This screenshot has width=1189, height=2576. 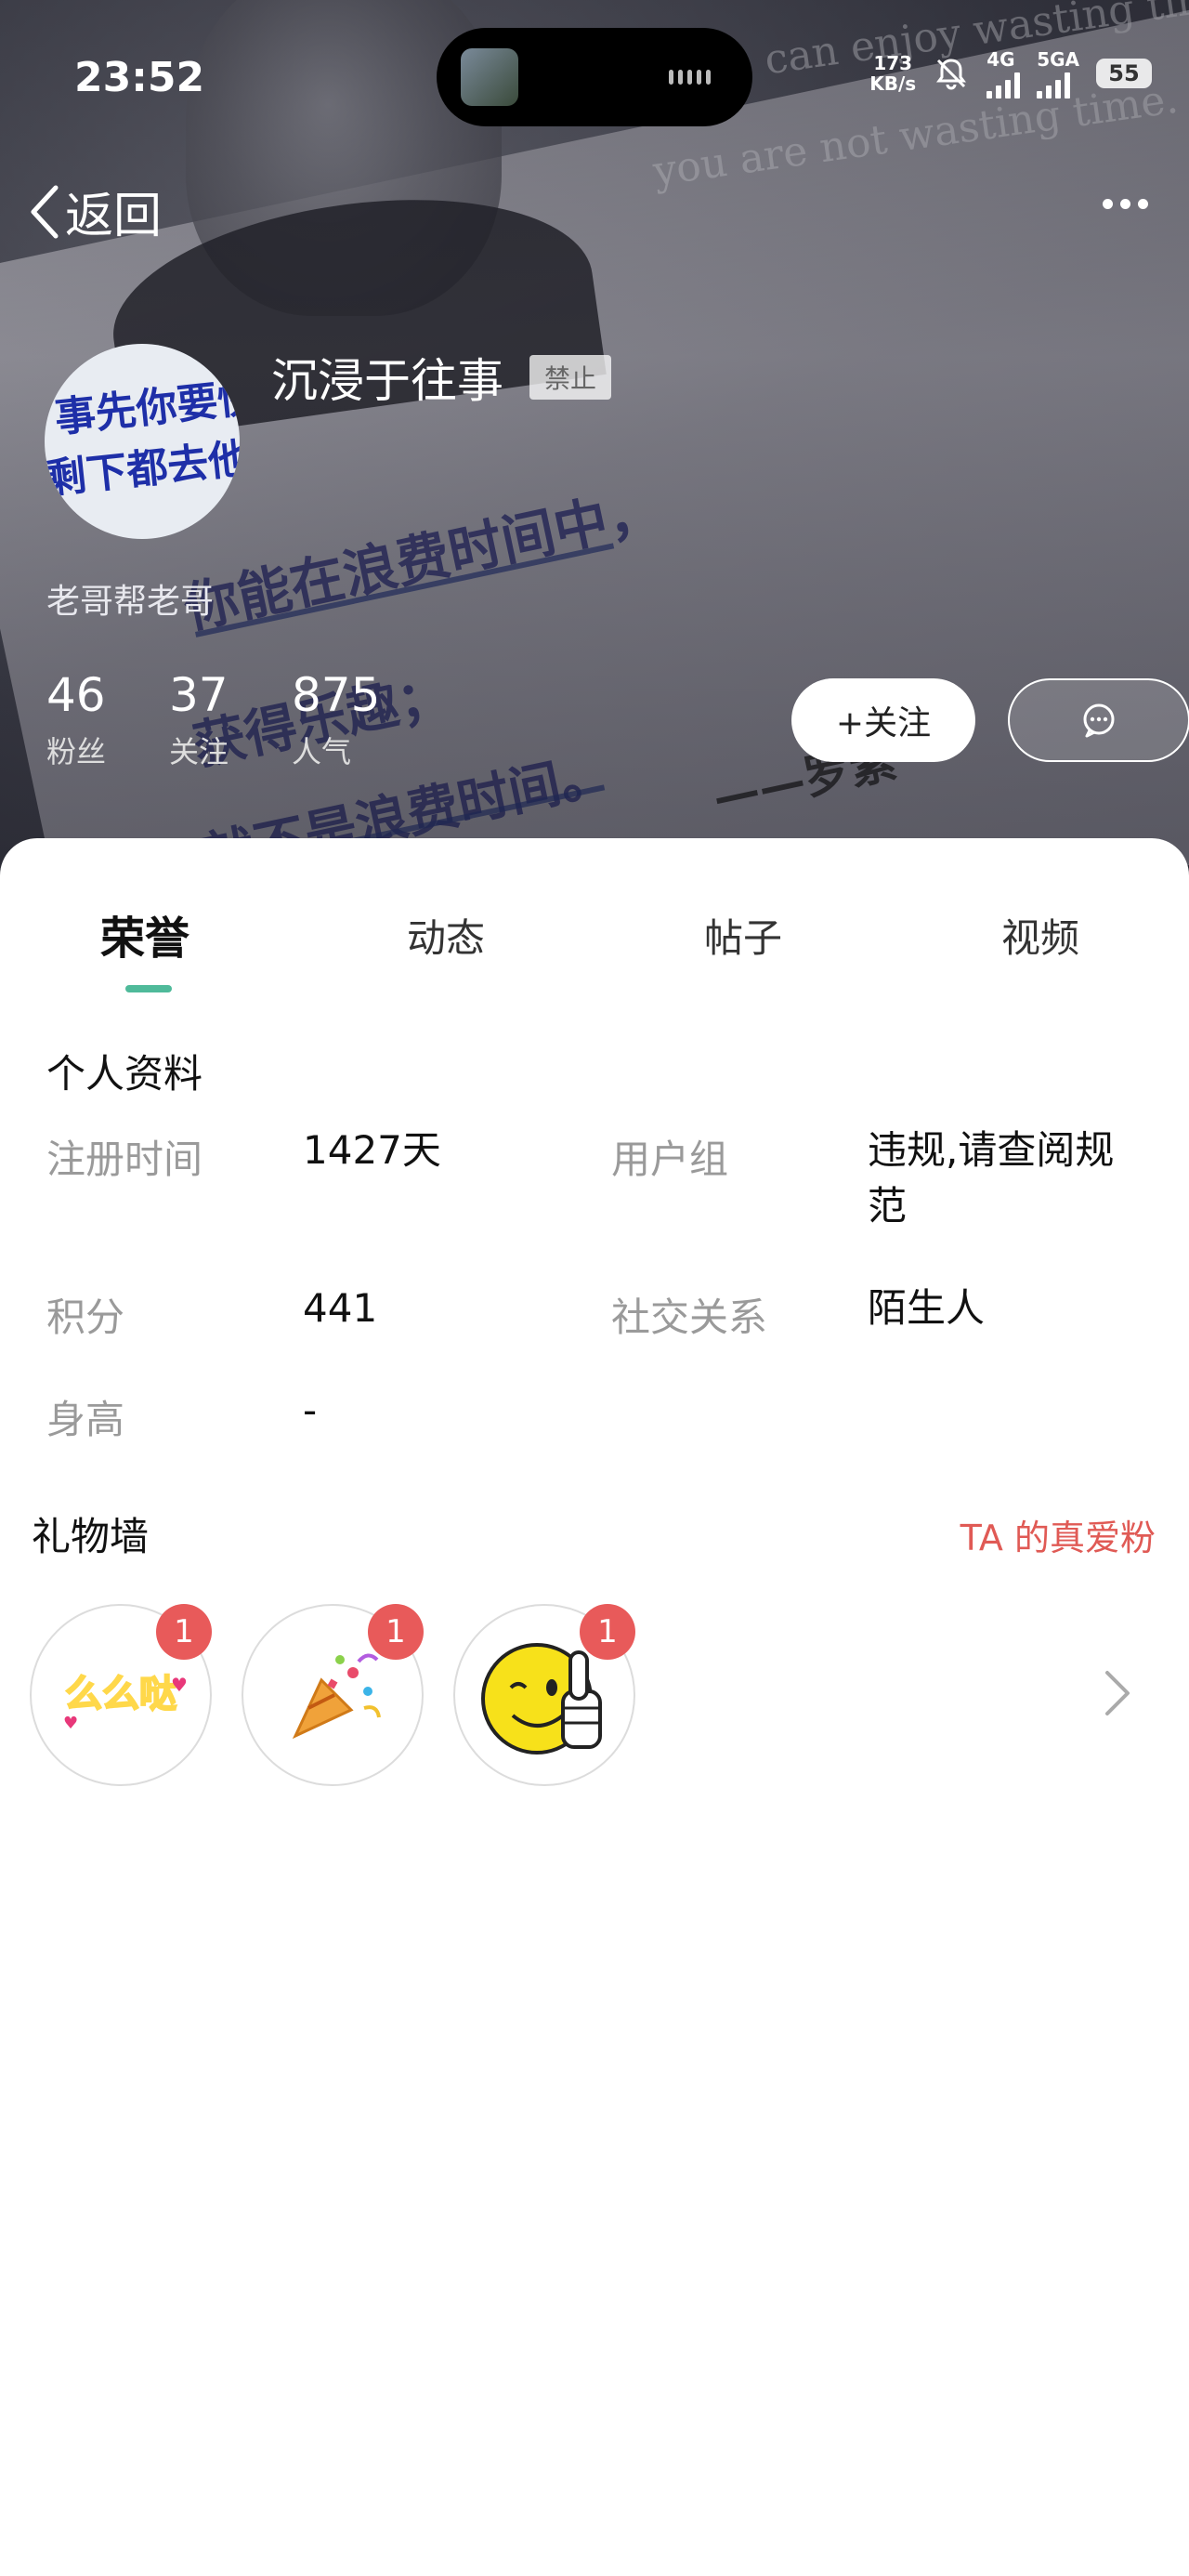 What do you see at coordinates (91, 1536) in the screenshot?
I see `gift-wall-title: 礼物墙` at bounding box center [91, 1536].